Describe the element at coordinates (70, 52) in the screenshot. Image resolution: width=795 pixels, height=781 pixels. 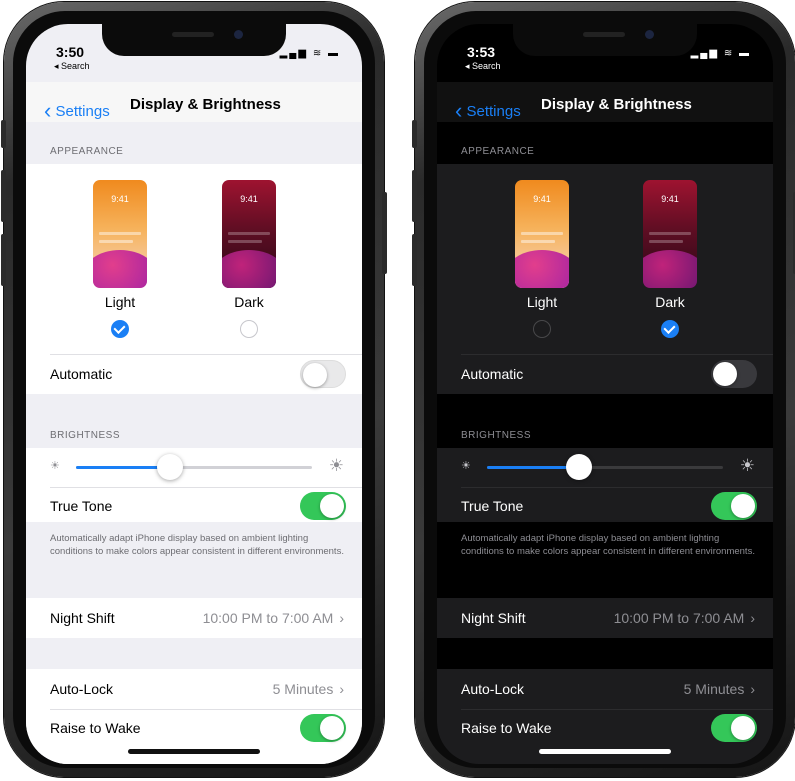
I see `status-time: 3:50` at that location.